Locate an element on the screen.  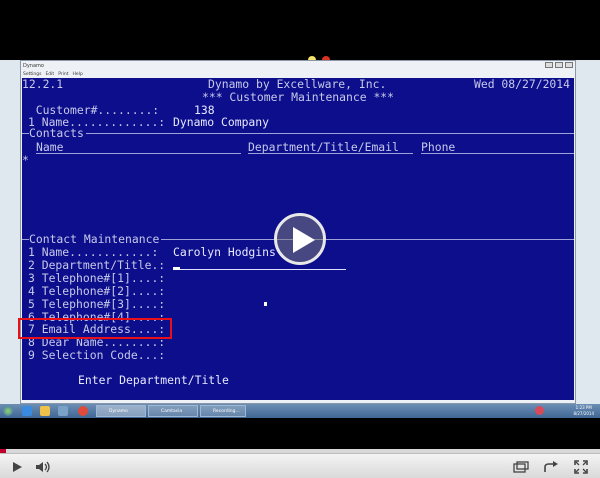
menu-bar: Settings Edit Print Help is located at coordinates (53, 74).